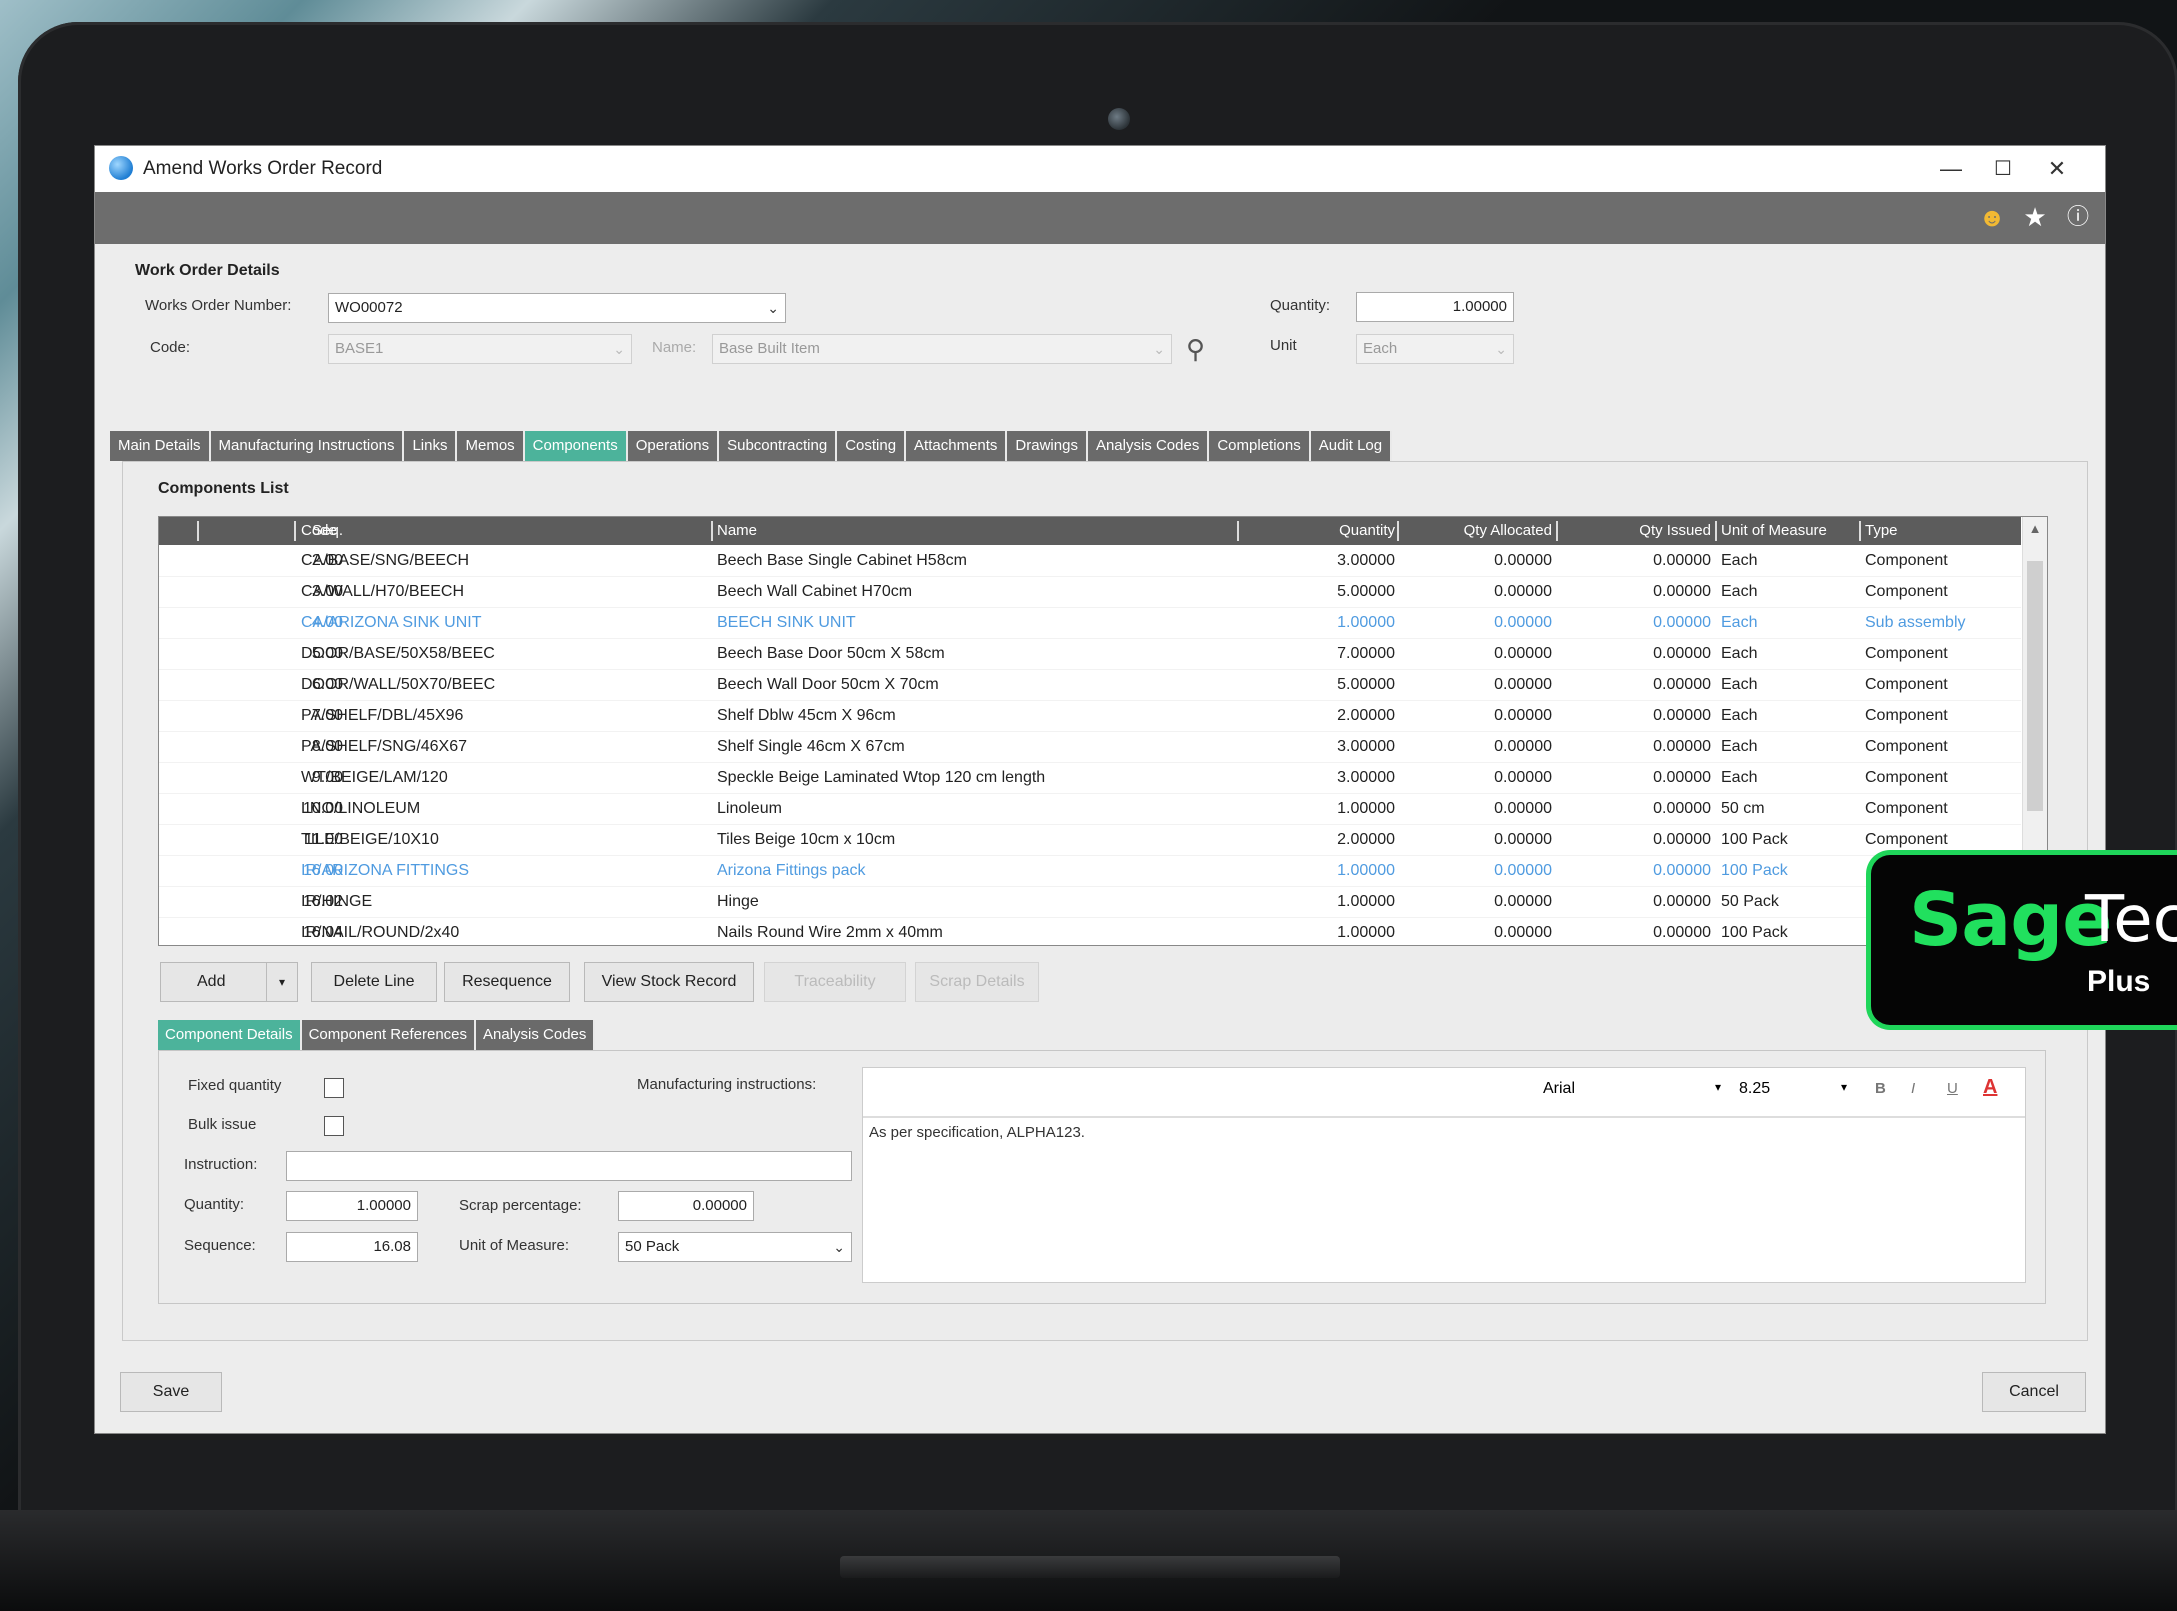 This screenshot has width=2177, height=1611. Describe the element at coordinates (1047, 446) in the screenshot. I see `tab-drawings: Drawings` at that location.